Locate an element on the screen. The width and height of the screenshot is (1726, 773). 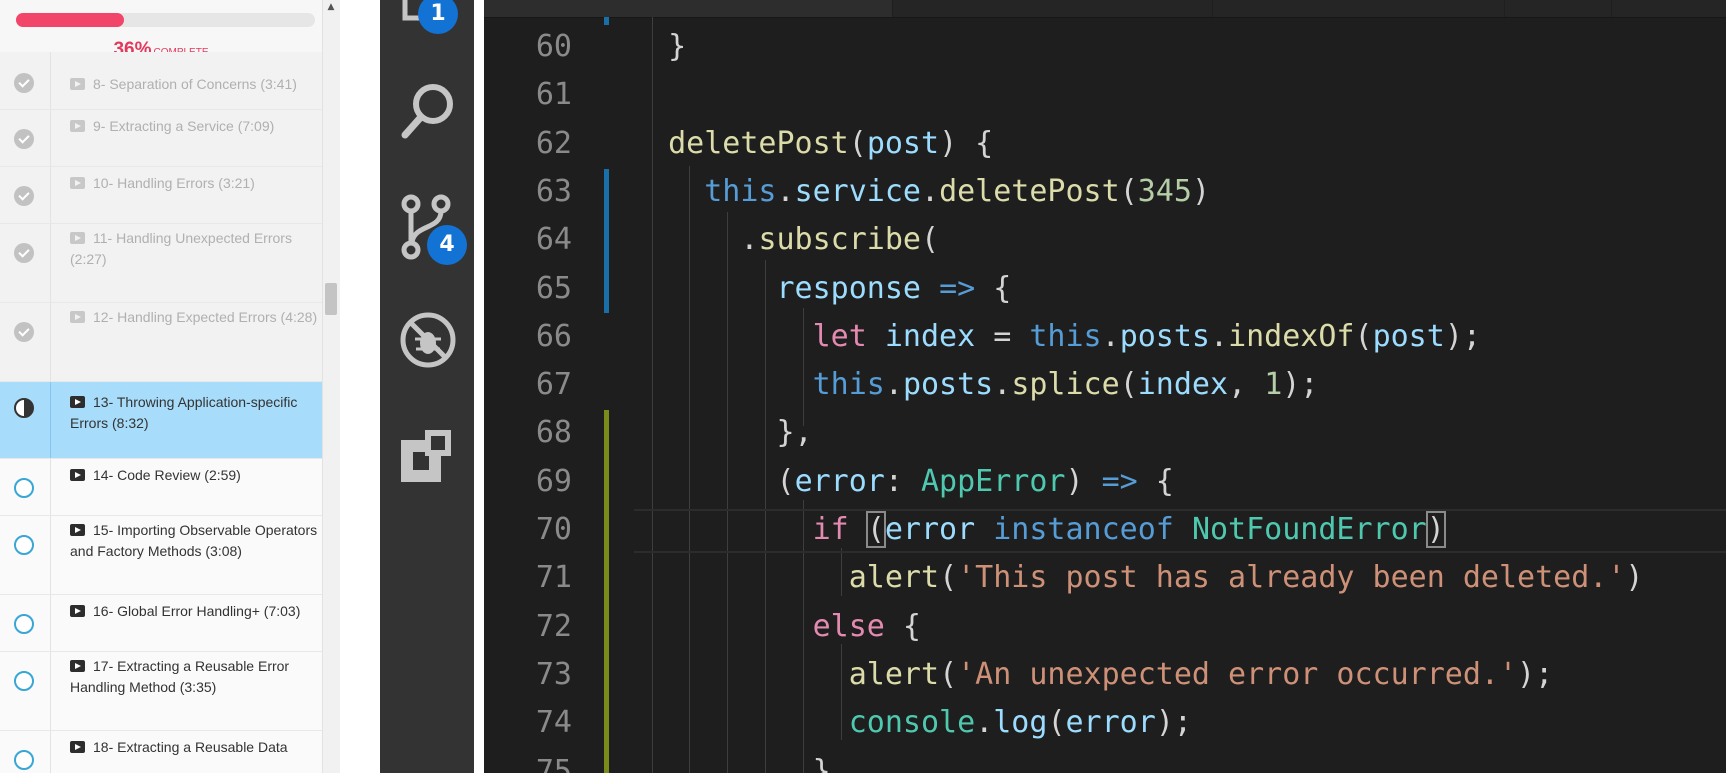
search-icon is located at coordinates (427, 111).